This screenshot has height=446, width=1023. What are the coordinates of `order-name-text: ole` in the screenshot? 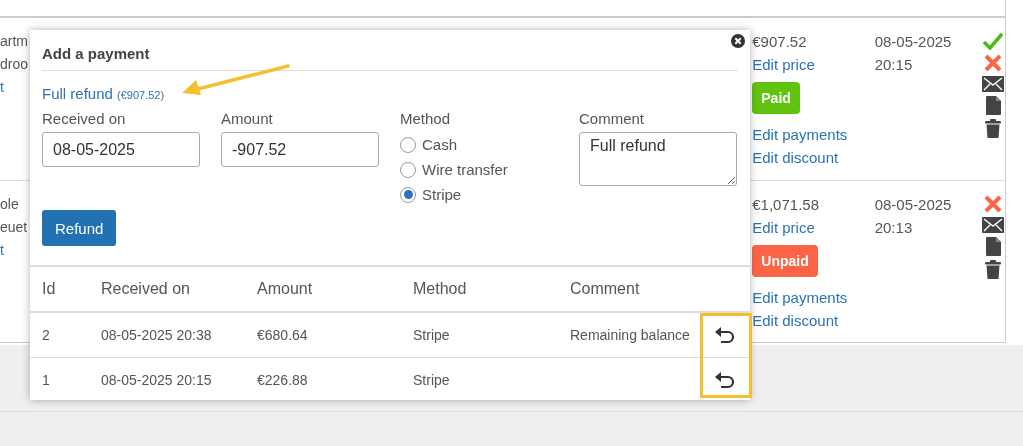 It's located at (10, 204).